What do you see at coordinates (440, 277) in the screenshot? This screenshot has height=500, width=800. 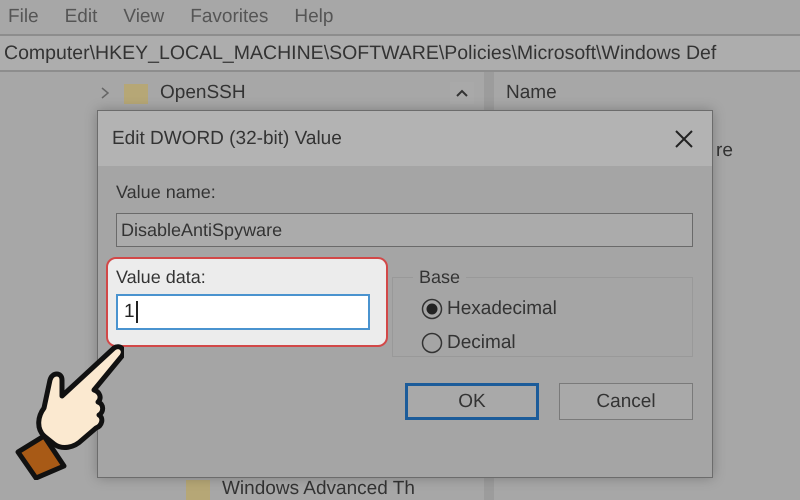 I see `base-label: Base` at bounding box center [440, 277].